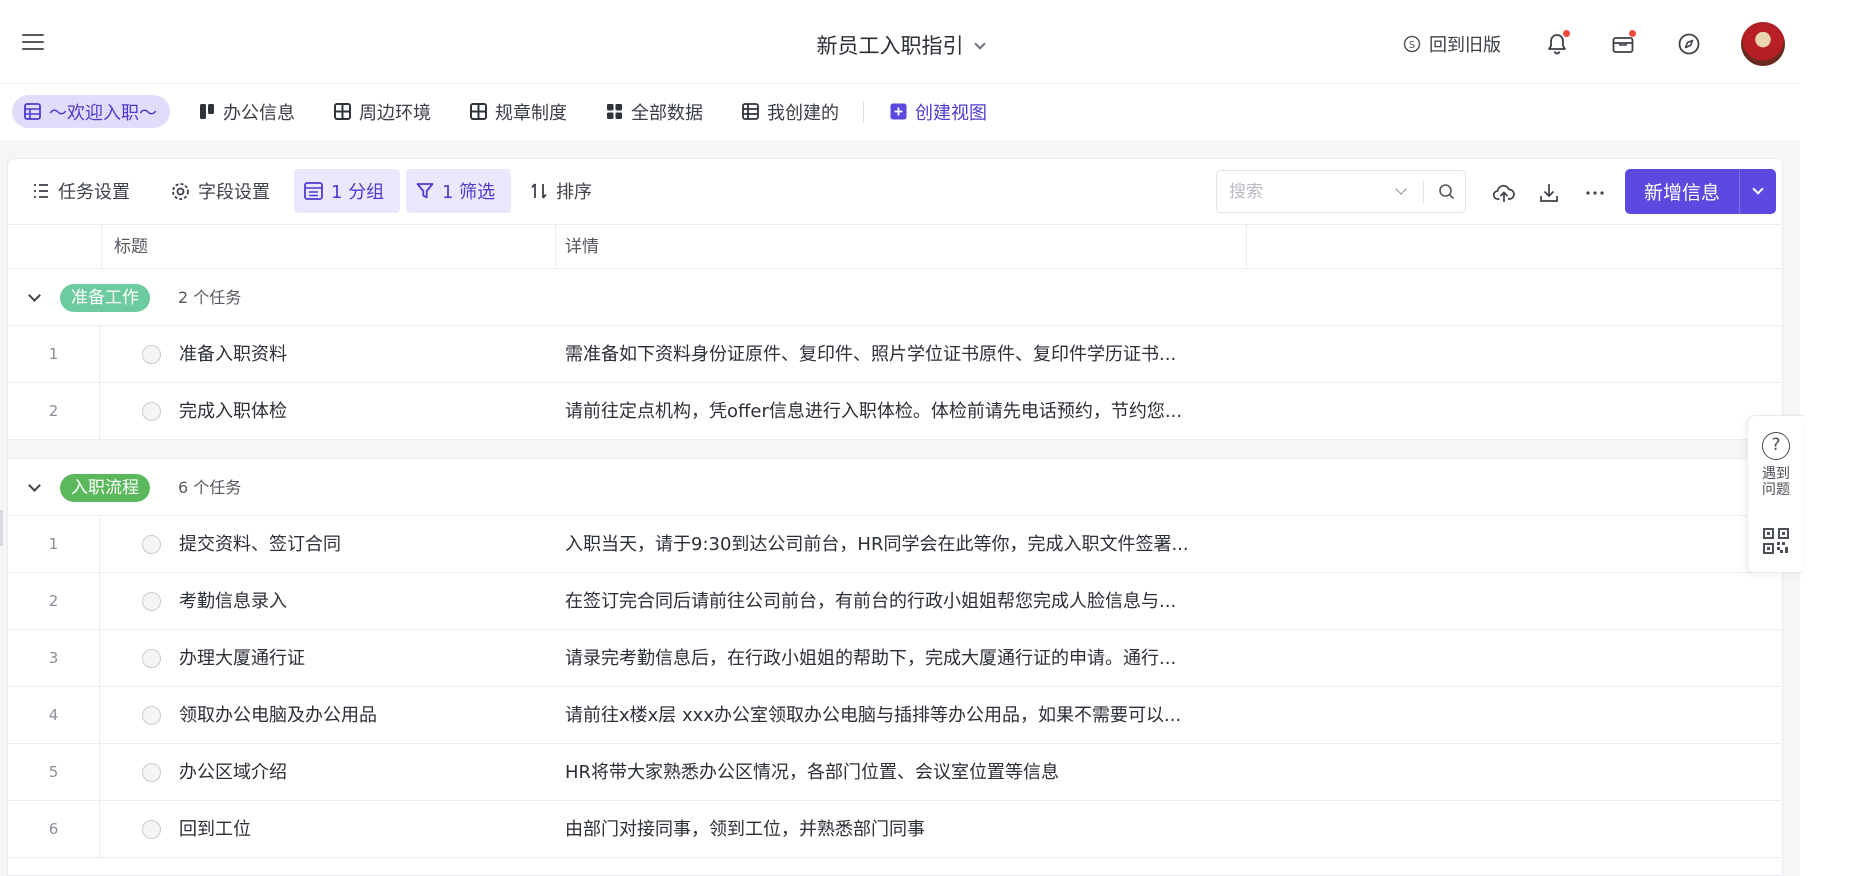 The width and height of the screenshot is (1862, 876). I want to click on sort-icon, so click(539, 191).